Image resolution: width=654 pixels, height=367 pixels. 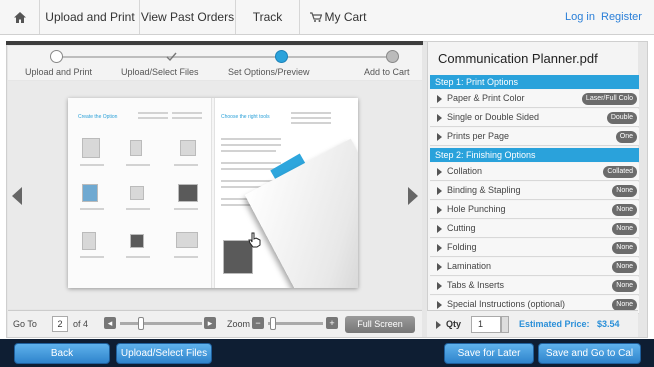 I want to click on section-print-options: Step 1: Print Options, so click(x=534, y=82).